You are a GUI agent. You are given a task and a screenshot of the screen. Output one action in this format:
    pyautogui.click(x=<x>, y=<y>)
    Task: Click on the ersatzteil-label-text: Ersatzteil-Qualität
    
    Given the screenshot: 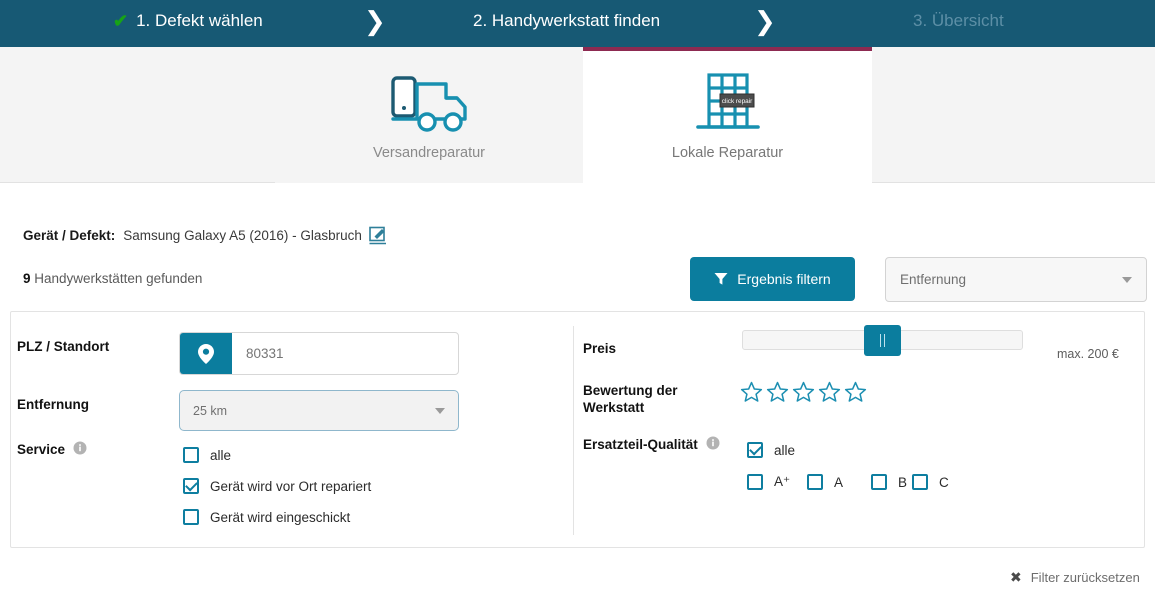 What is the action you would take?
    pyautogui.click(x=640, y=444)
    